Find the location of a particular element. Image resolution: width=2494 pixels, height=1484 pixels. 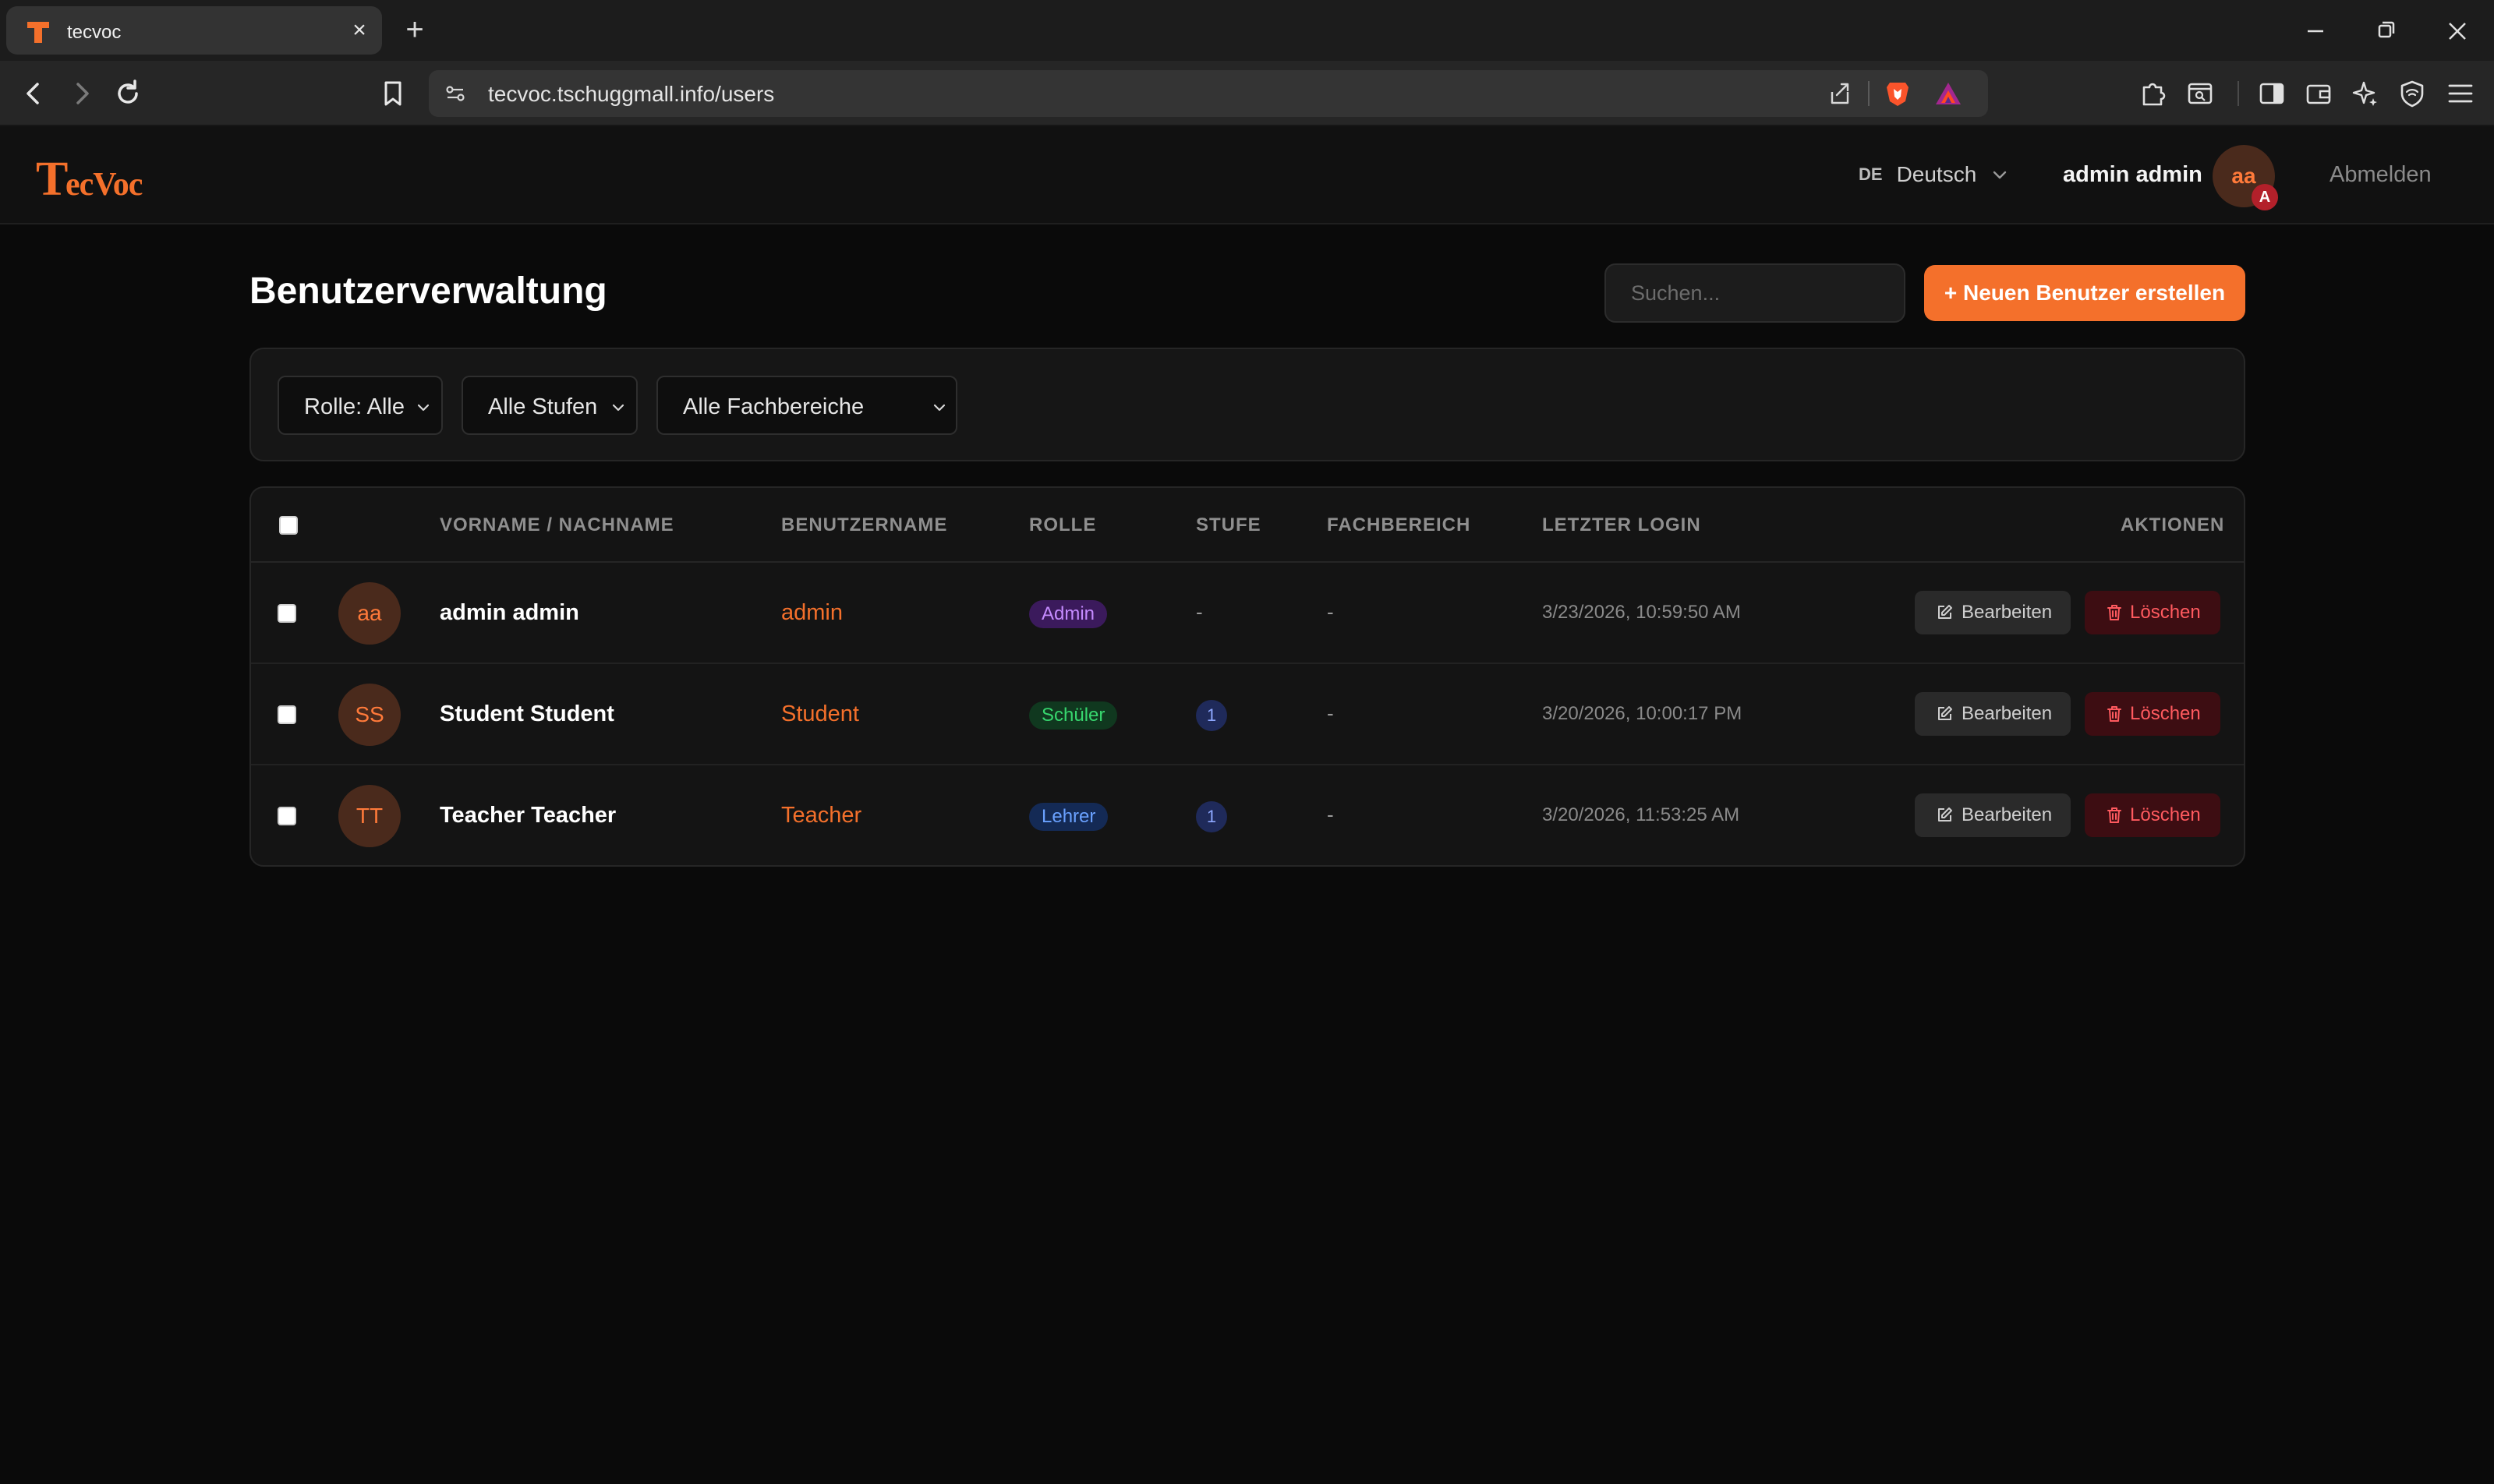

avatar: SS is located at coordinates (369, 715).